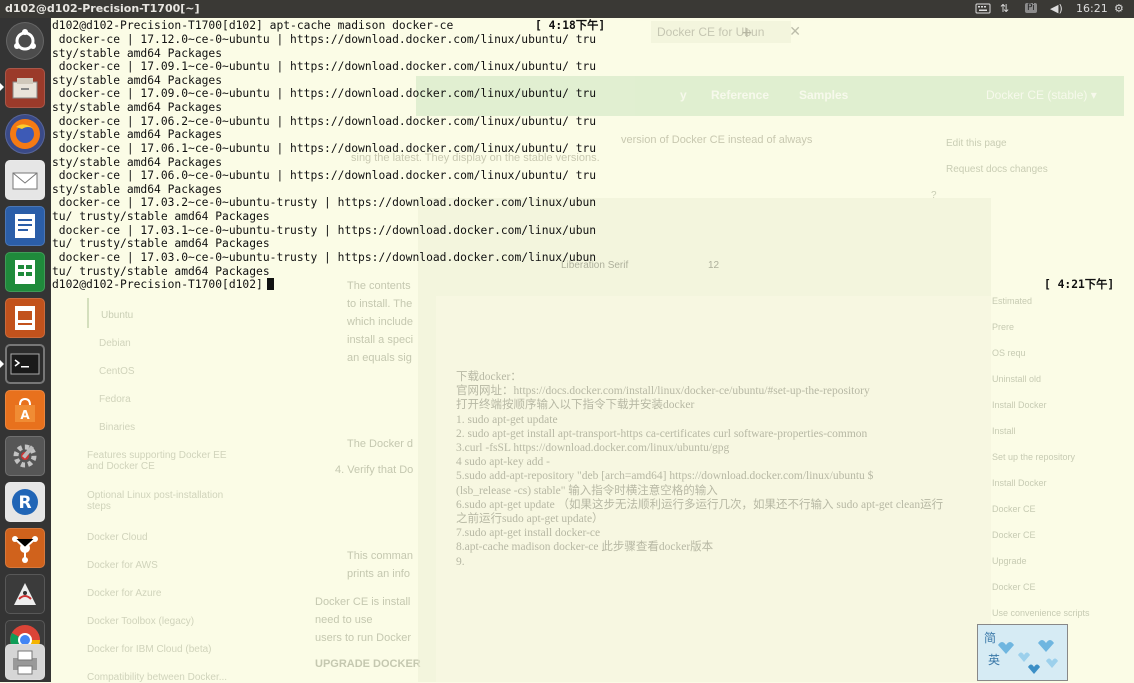 The width and height of the screenshot is (1134, 683). I want to click on command-timestamp: [ 4:18下午], so click(570, 25).